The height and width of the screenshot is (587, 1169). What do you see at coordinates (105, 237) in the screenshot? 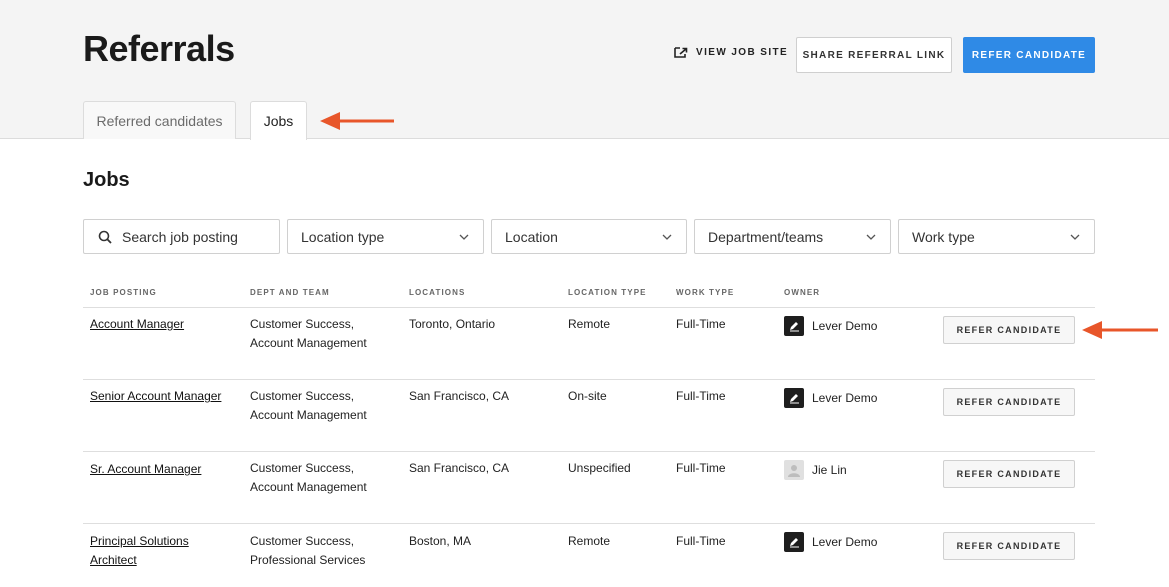
I see `search-icon` at bounding box center [105, 237].